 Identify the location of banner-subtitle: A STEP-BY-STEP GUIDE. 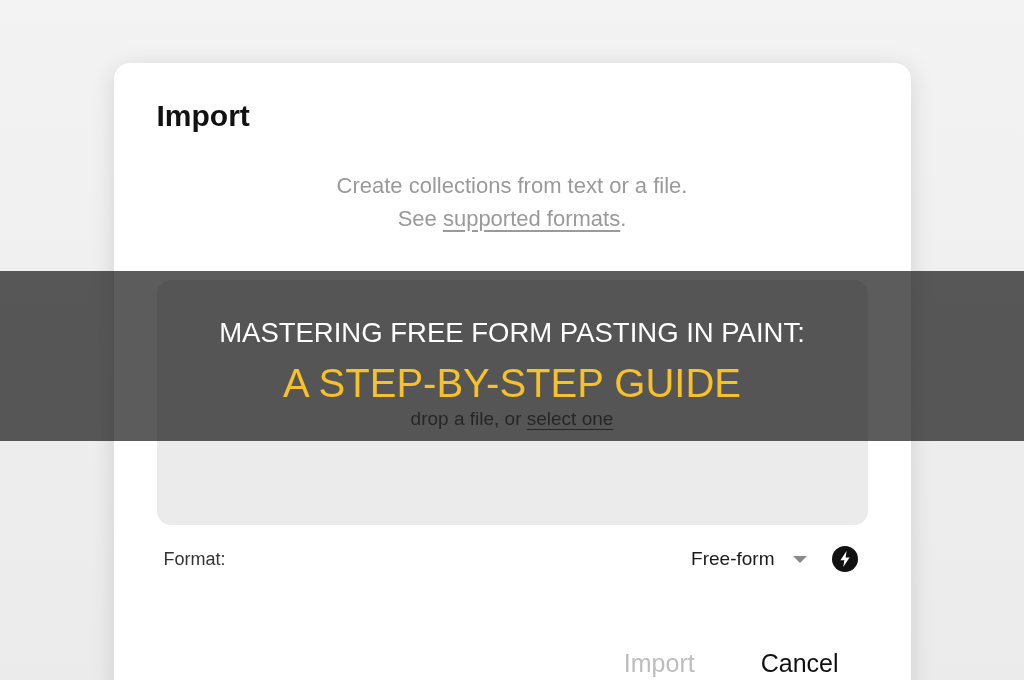
(512, 383).